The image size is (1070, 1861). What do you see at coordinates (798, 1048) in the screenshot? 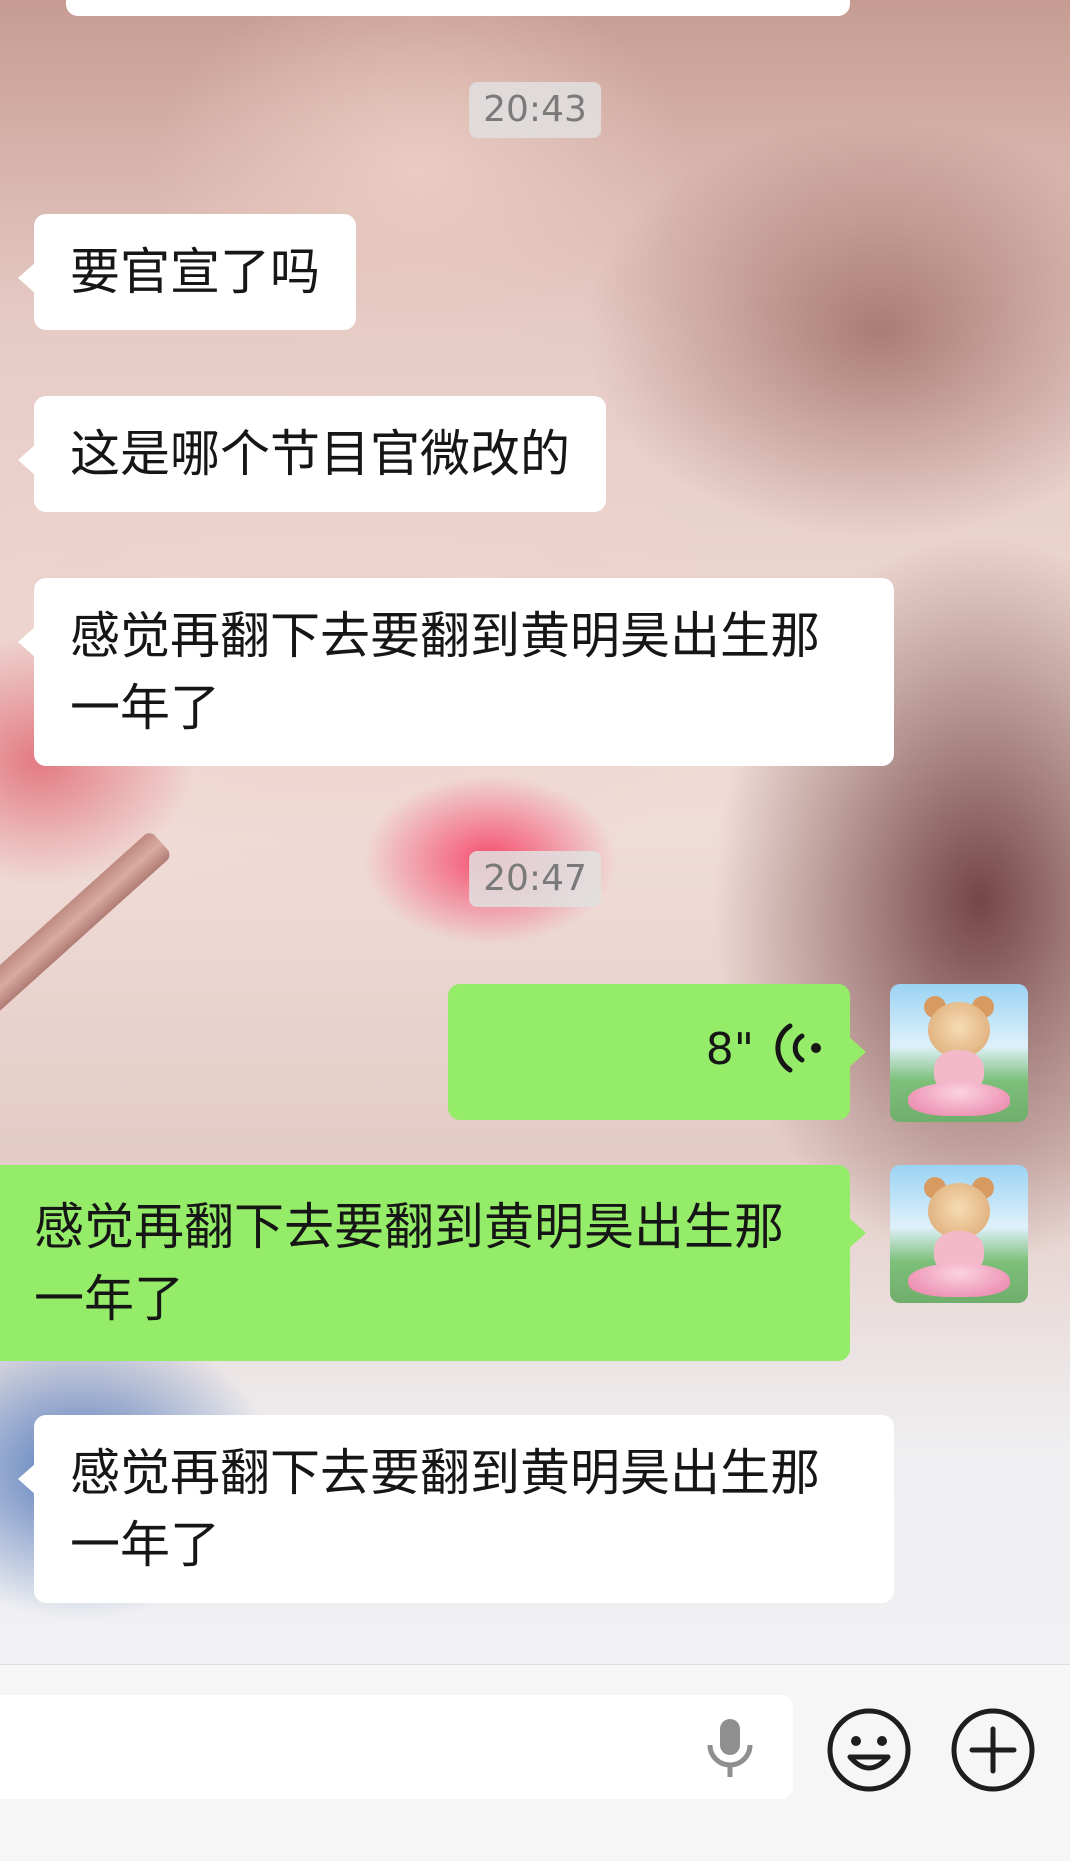
I see `voice-wave-icon` at bounding box center [798, 1048].